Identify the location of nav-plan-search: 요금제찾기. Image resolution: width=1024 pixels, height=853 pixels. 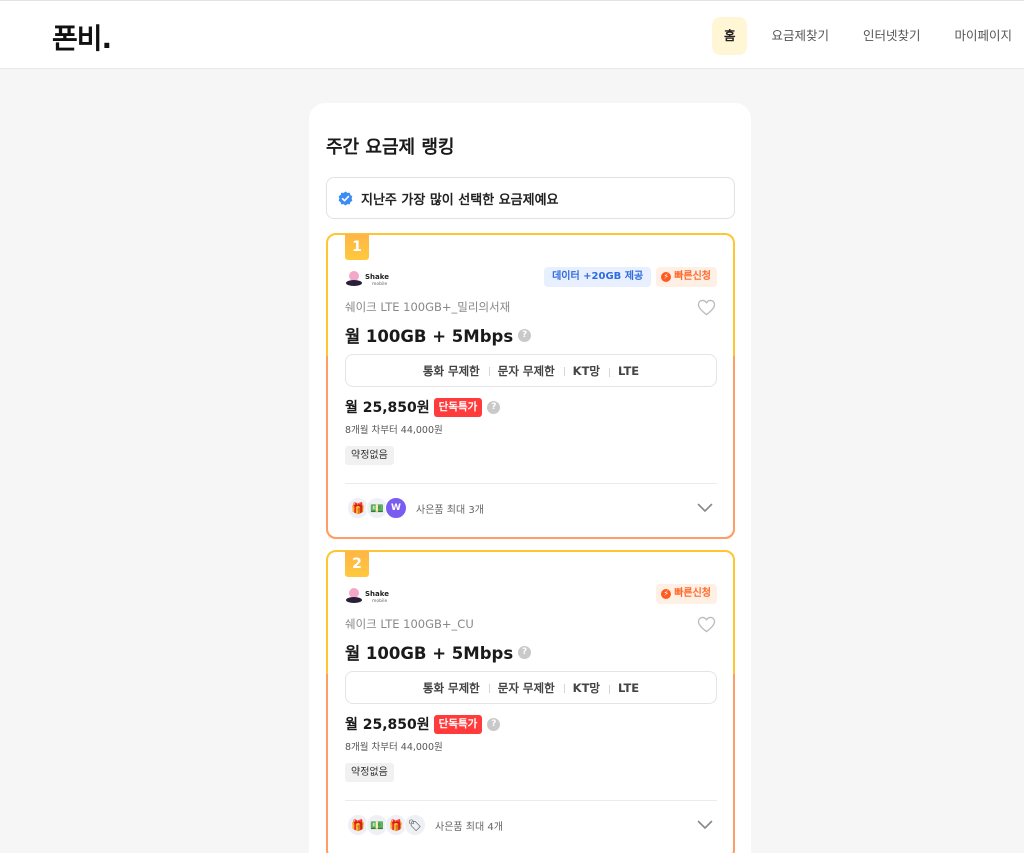
(800, 36).